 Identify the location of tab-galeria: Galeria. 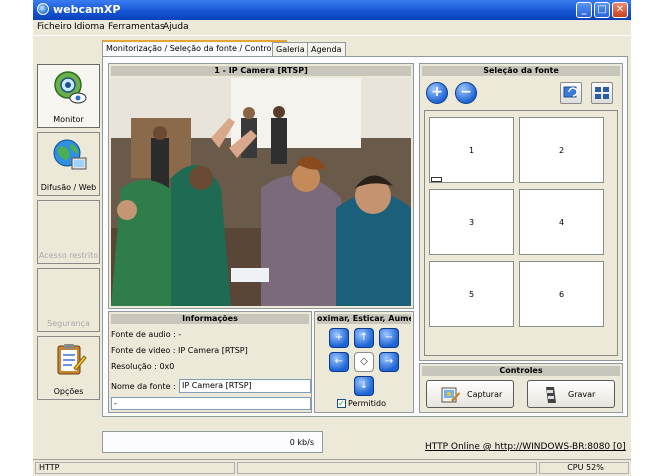
(290, 49).